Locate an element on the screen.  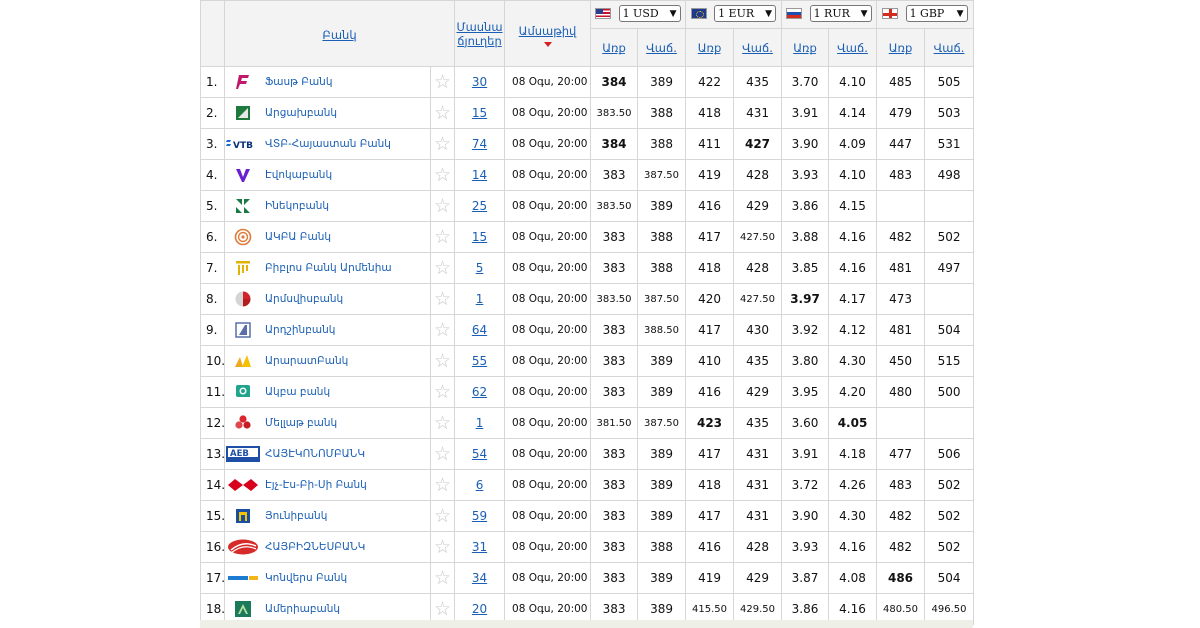
usd-sell-header: Վաճ. is located at coordinates (662, 47).